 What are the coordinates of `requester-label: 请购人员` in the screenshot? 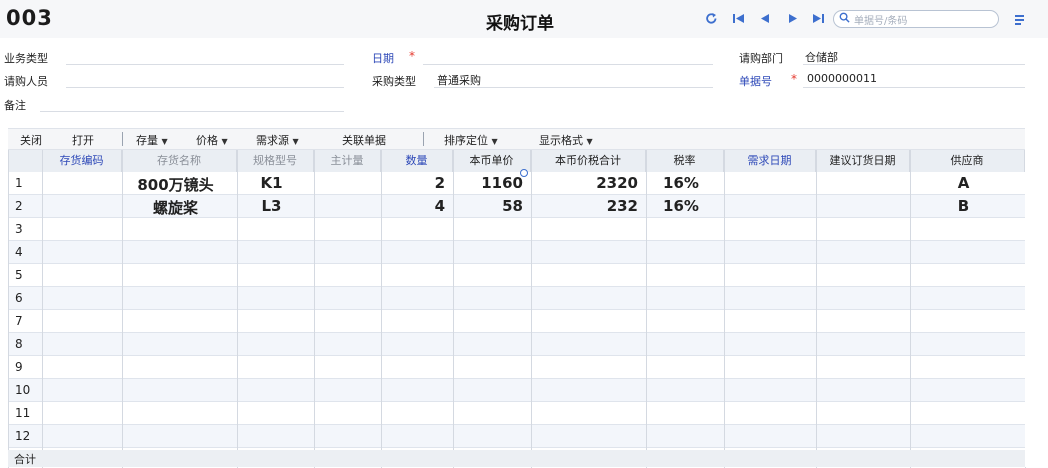 It's located at (26, 81).